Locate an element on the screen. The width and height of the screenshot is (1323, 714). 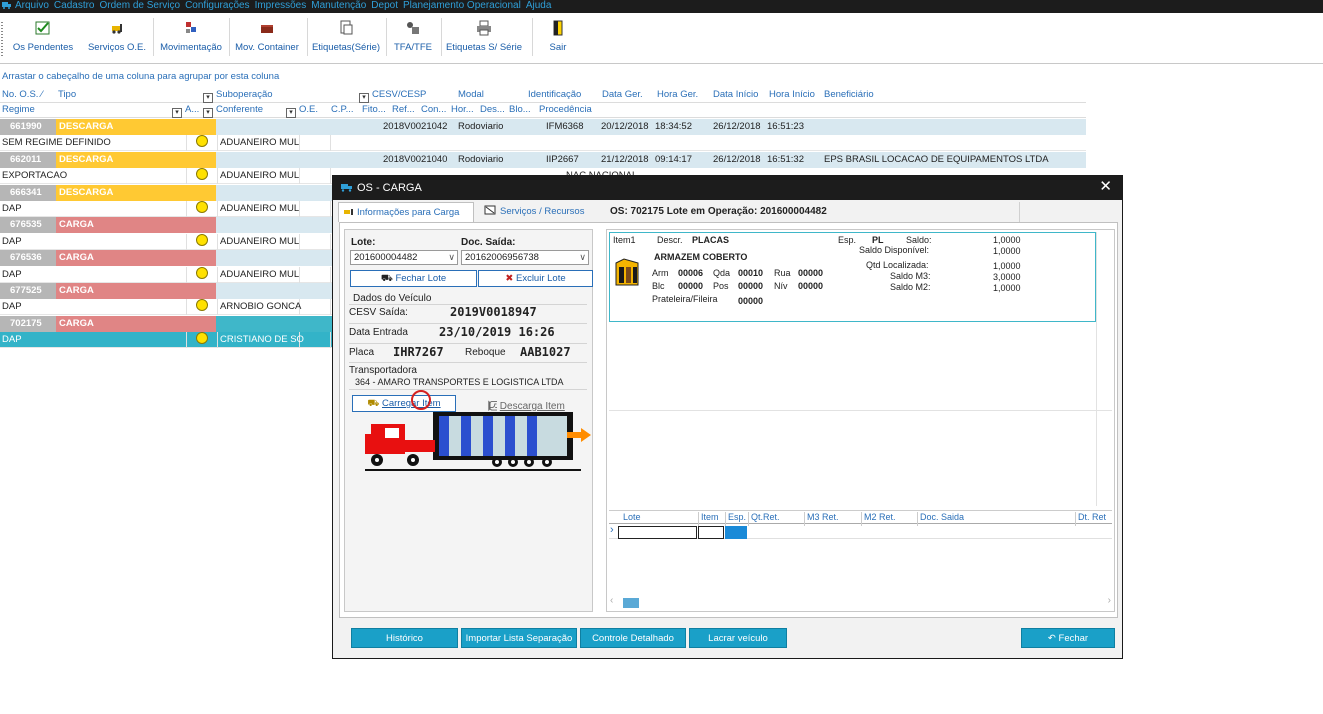
importar-lista-button: Importar Lista Separação is located at coordinates (519, 638).